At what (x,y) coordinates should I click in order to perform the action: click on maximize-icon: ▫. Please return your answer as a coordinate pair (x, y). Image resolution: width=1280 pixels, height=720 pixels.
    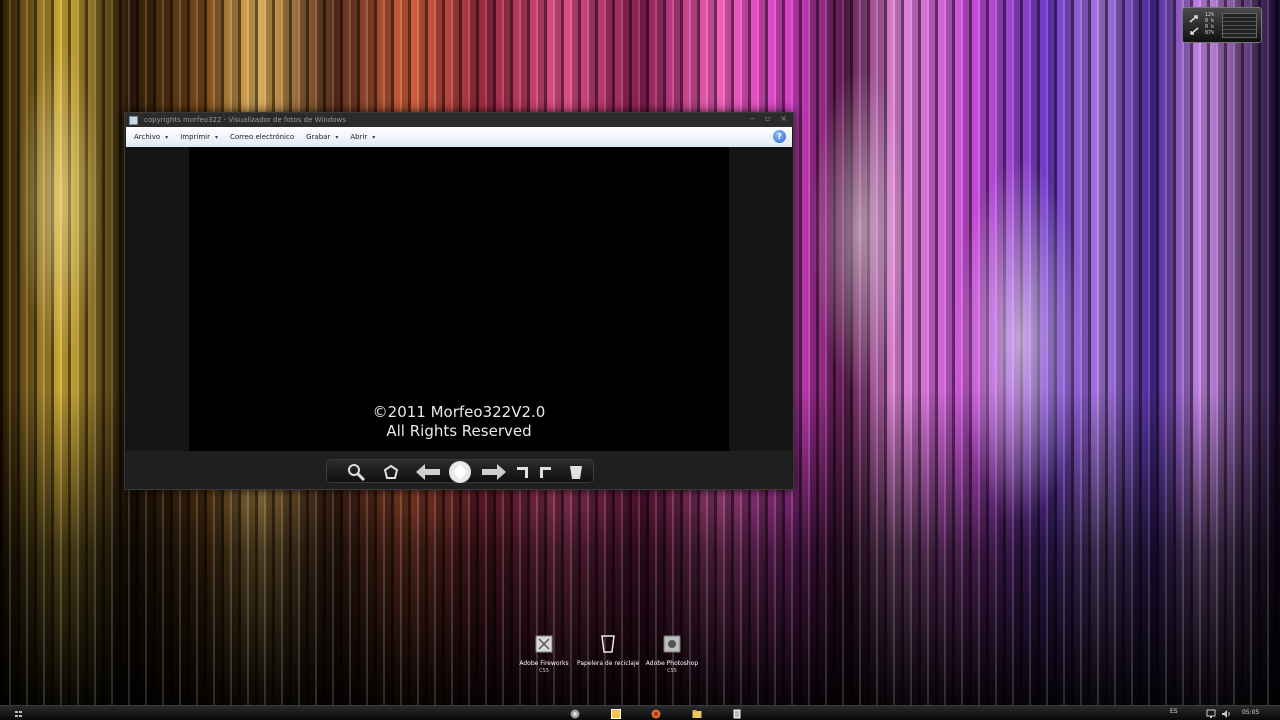
    Looking at the image, I should click on (767, 118).